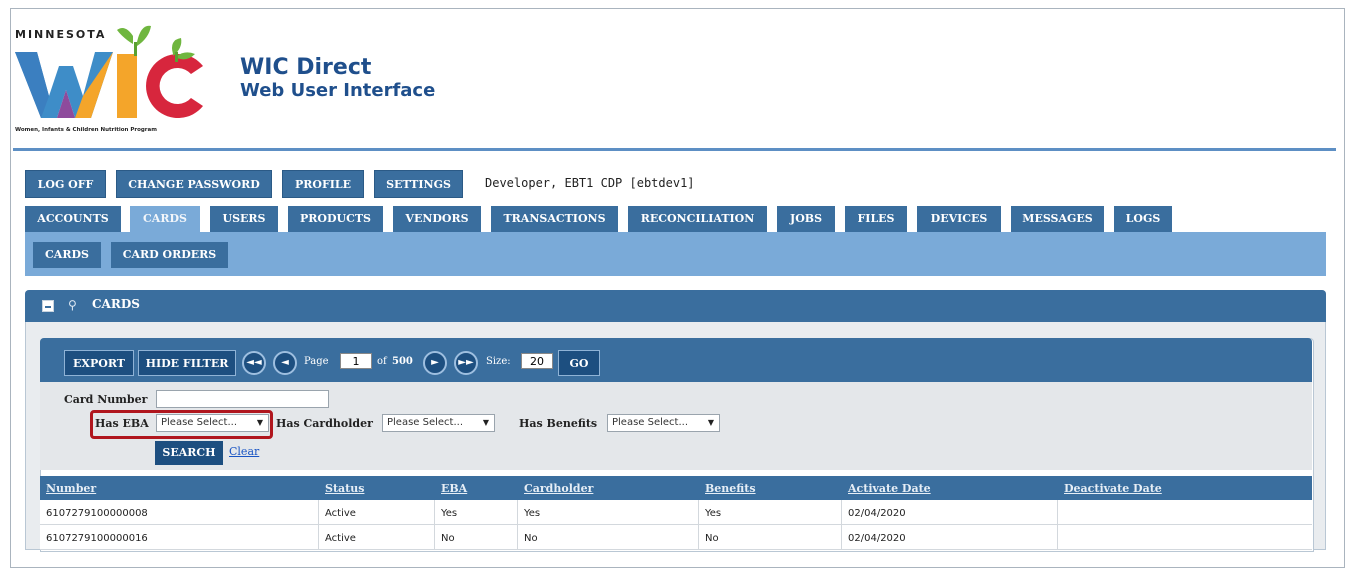 The height and width of the screenshot is (568, 1350). What do you see at coordinates (187, 363) in the screenshot?
I see `hide-filter-button: HIDE FILTER` at bounding box center [187, 363].